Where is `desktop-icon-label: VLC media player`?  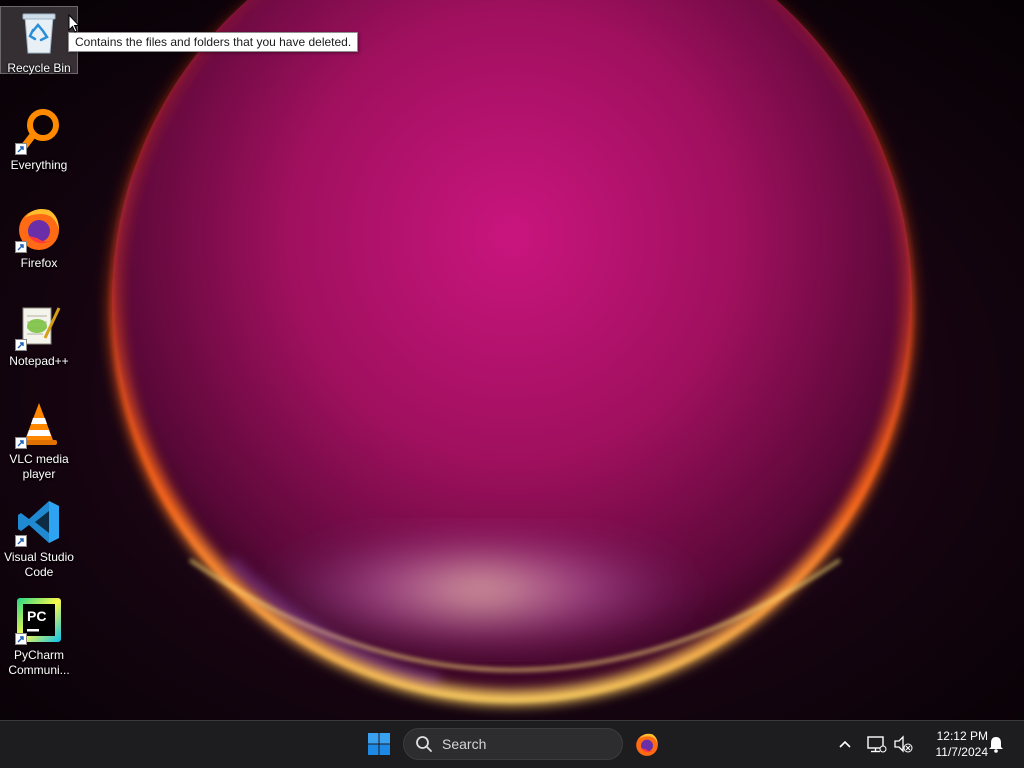
desktop-icon-label: VLC media player is located at coordinates (39, 466).